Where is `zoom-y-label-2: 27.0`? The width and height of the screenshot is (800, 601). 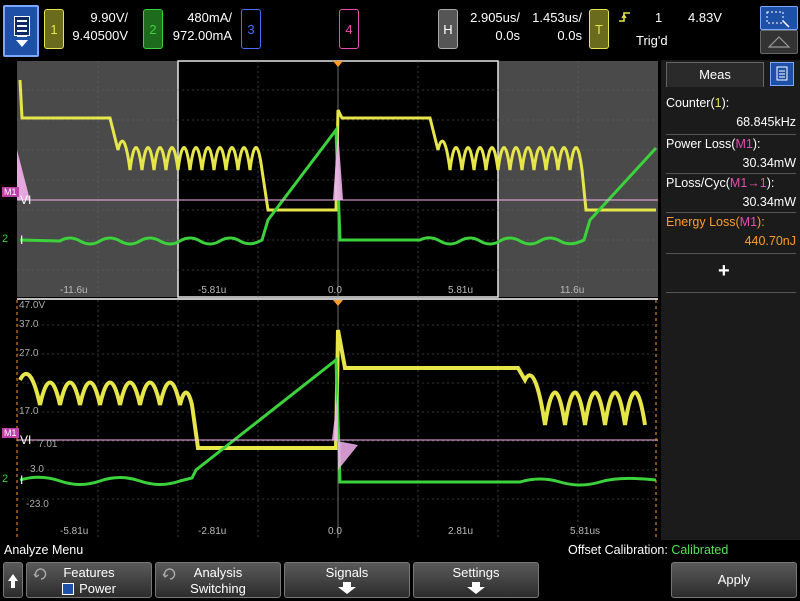
zoom-y-label-2: 27.0 is located at coordinates (29, 353).